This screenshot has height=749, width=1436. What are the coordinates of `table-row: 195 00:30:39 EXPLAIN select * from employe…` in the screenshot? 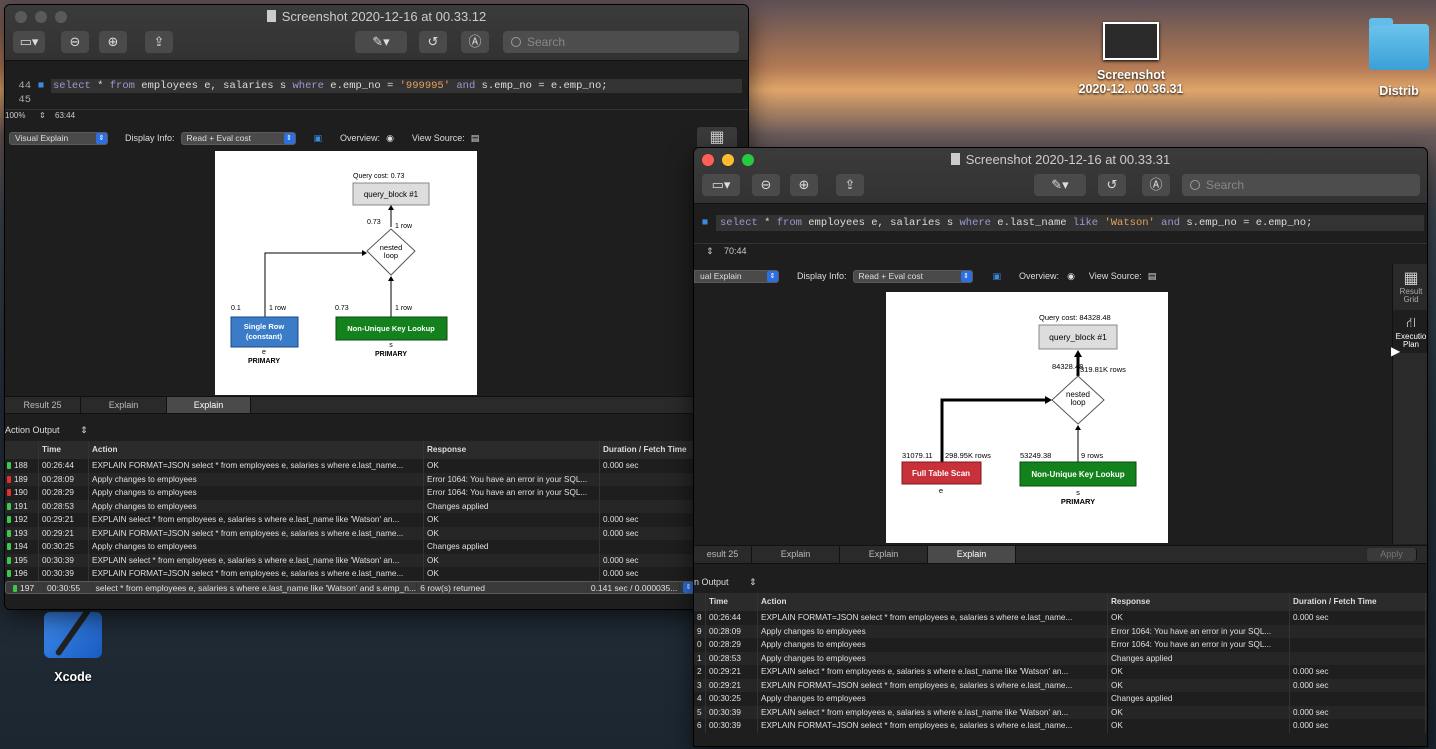 It's located at (350, 560).